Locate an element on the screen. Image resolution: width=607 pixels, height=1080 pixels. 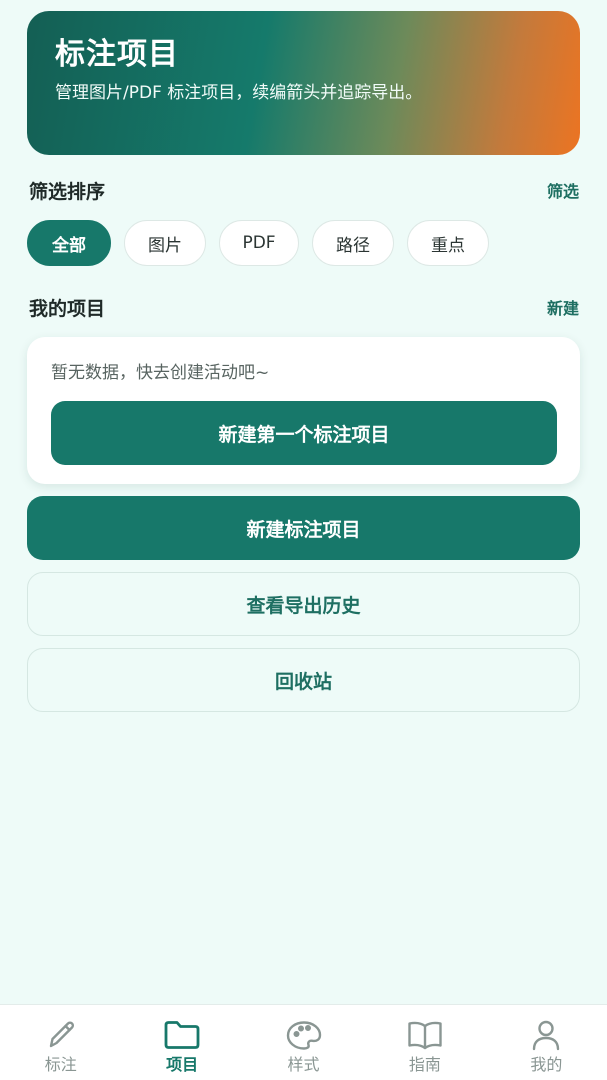
folder-icon is located at coordinates (182, 1035).